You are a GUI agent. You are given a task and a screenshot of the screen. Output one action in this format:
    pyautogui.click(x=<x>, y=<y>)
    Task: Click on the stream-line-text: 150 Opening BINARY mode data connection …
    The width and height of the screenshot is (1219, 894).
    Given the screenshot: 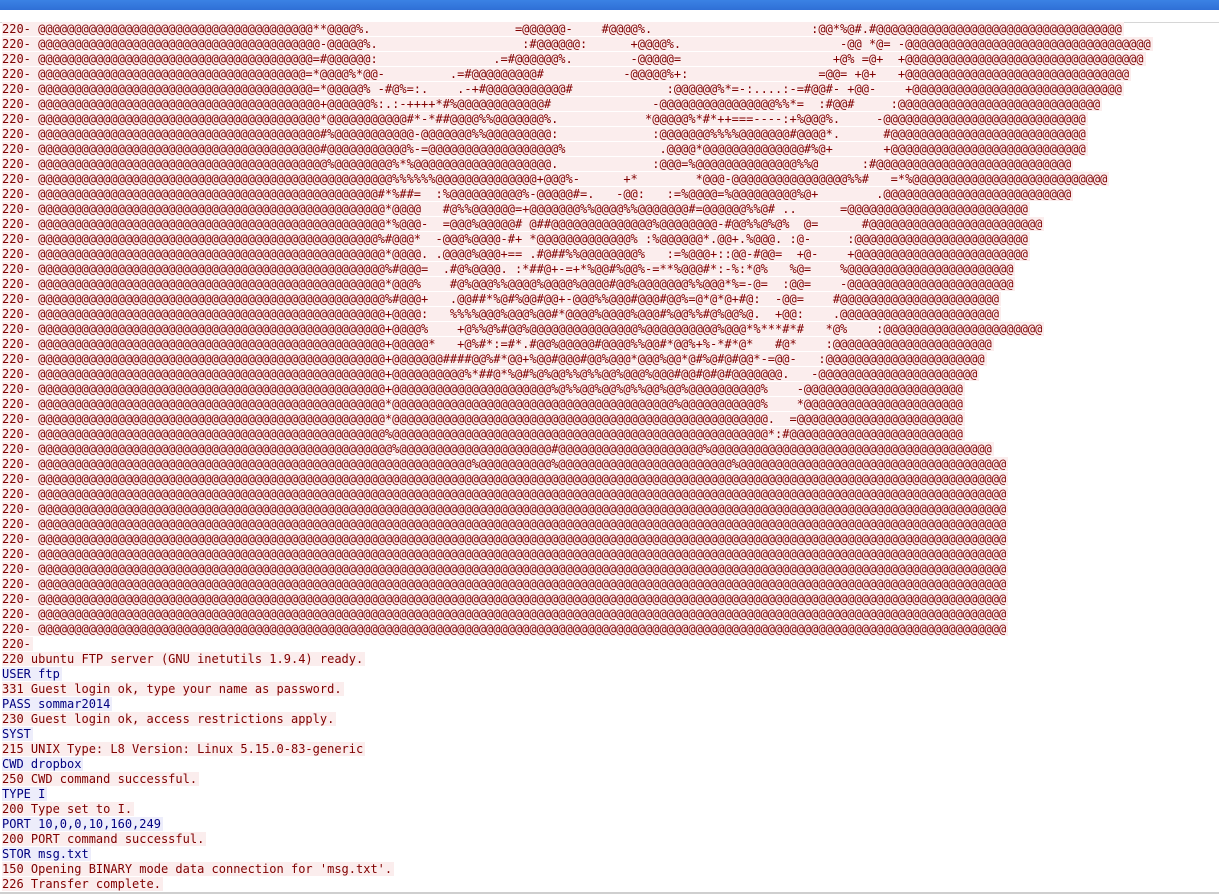 What is the action you would take?
    pyautogui.click(x=198, y=869)
    